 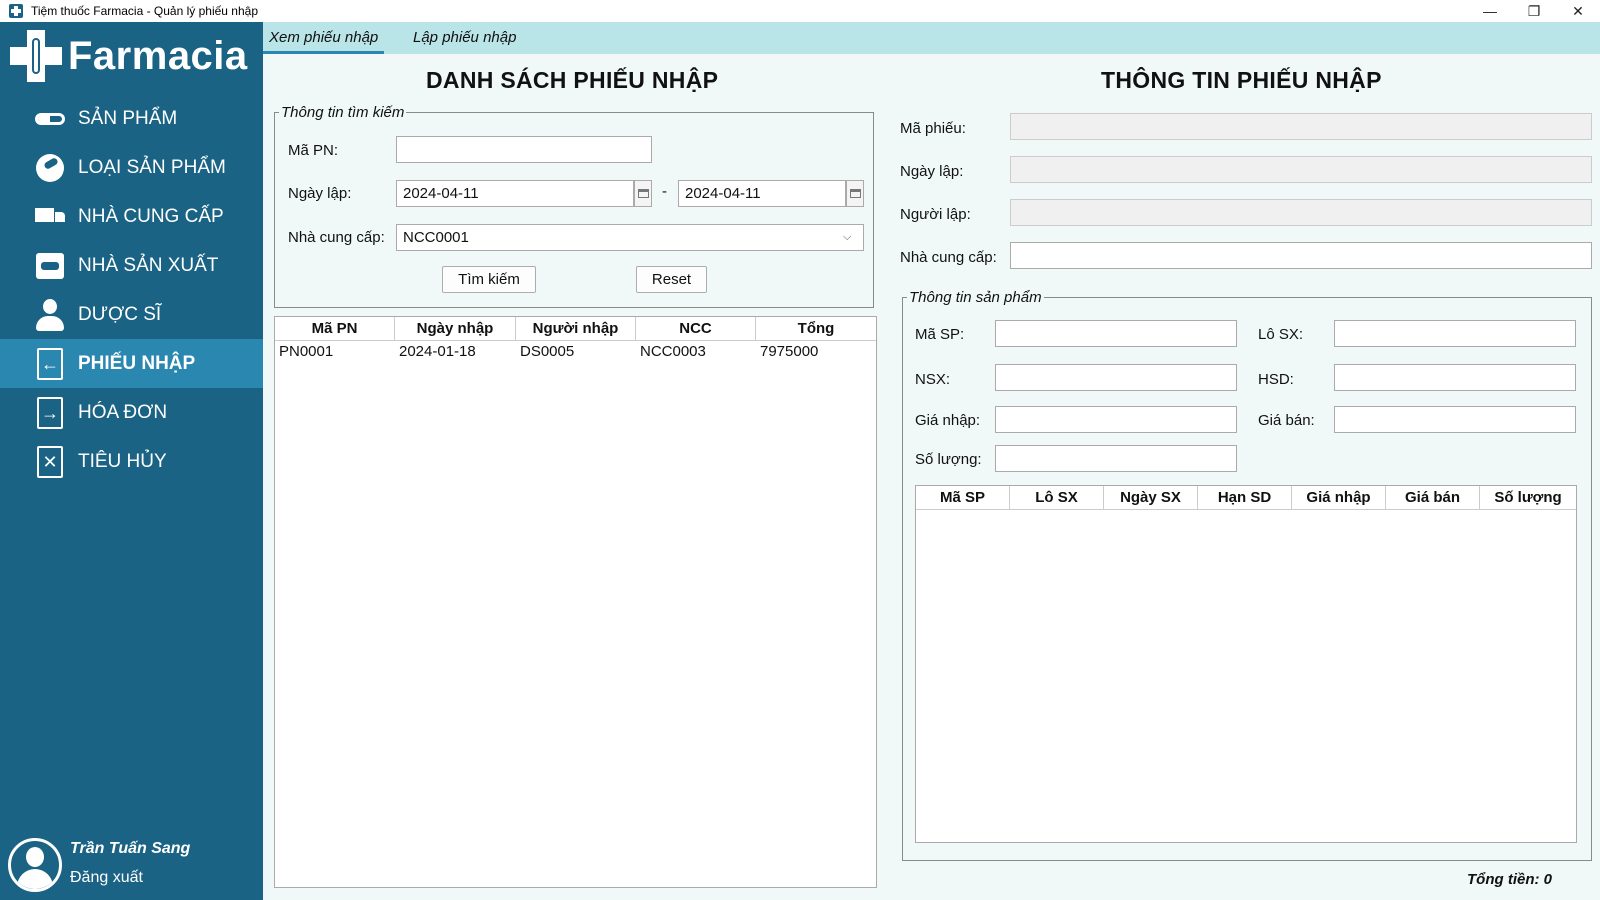 I want to click on logout-link: Đăng xuất, so click(x=106, y=878).